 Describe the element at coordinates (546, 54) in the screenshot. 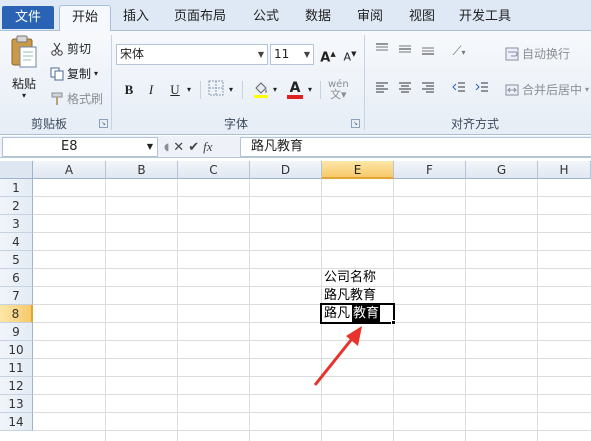

I see `wrap-text-label: 自动换行` at that location.